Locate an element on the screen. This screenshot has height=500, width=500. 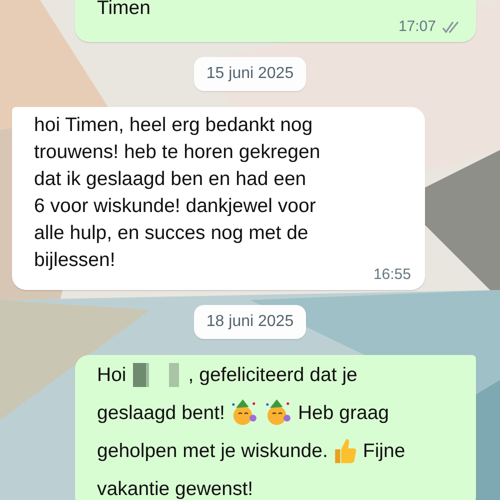
message-text: Heb graag is located at coordinates (344, 413).